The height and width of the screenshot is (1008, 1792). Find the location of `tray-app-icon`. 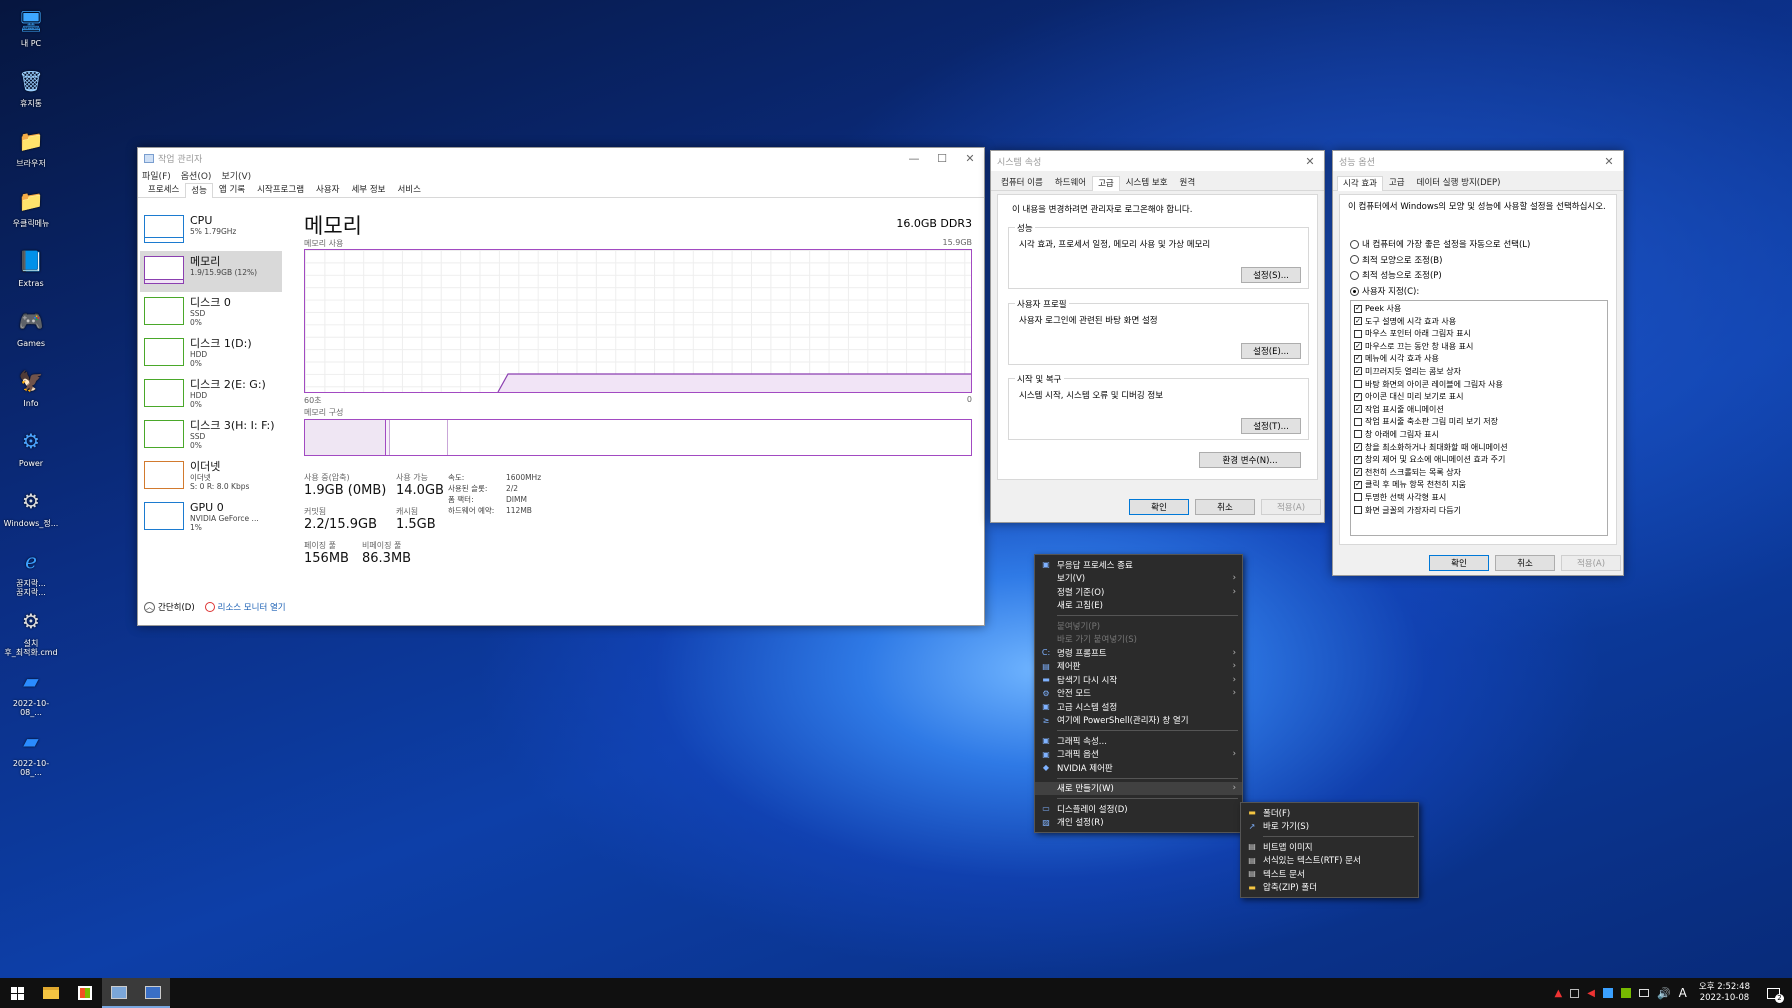

tray-app-icon is located at coordinates (1575, 993).